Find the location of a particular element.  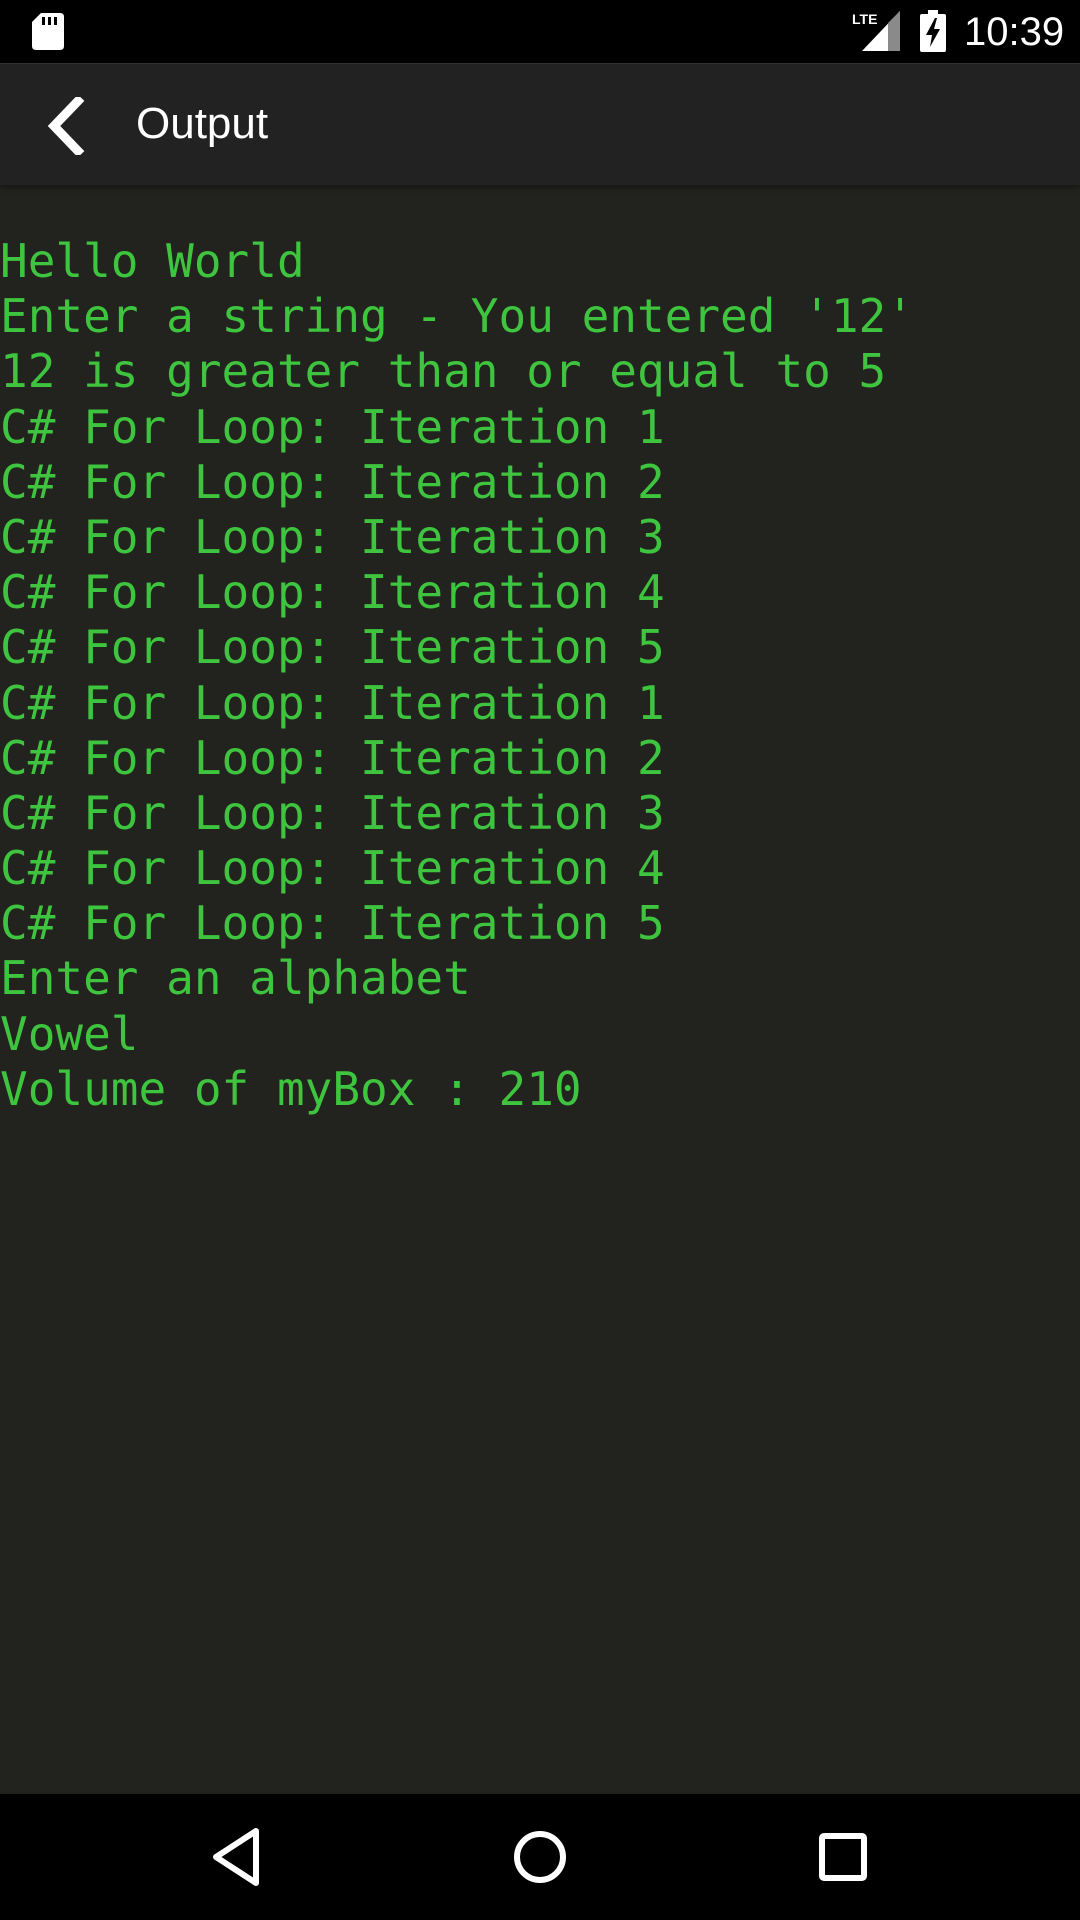

recents-square-icon is located at coordinates (843, 1857).